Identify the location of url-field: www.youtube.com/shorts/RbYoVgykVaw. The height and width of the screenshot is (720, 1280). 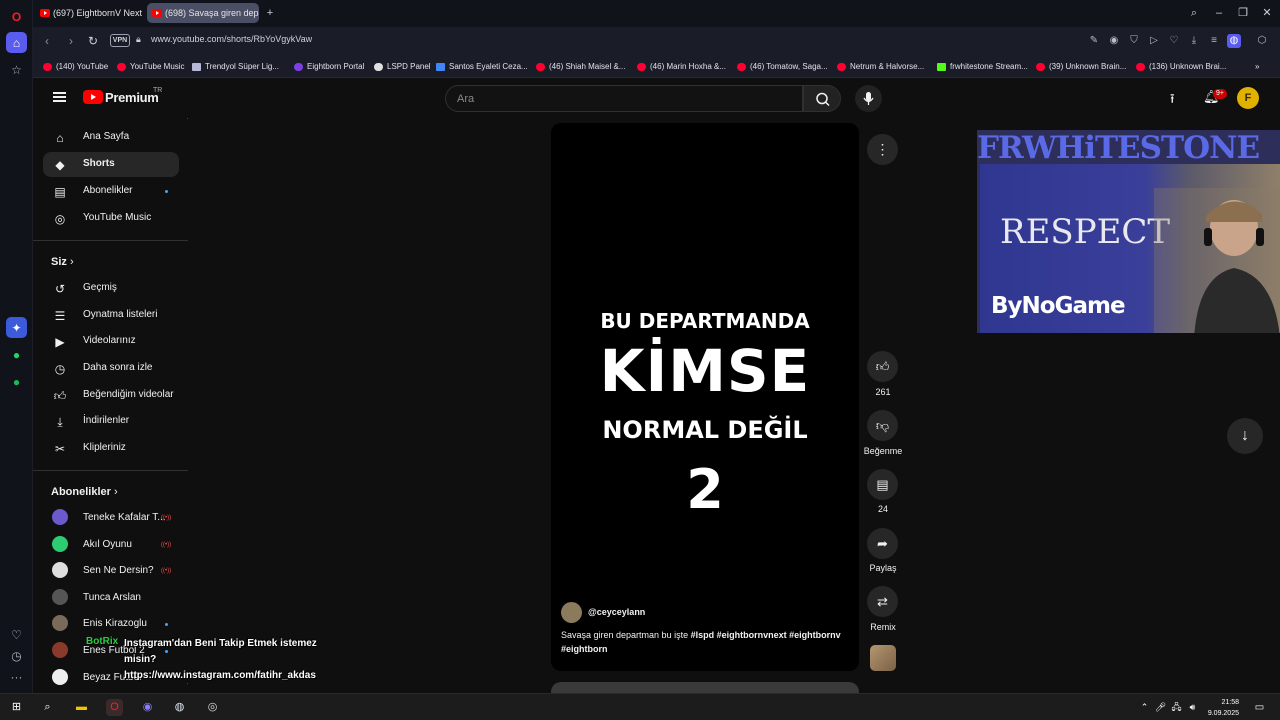
(231, 39).